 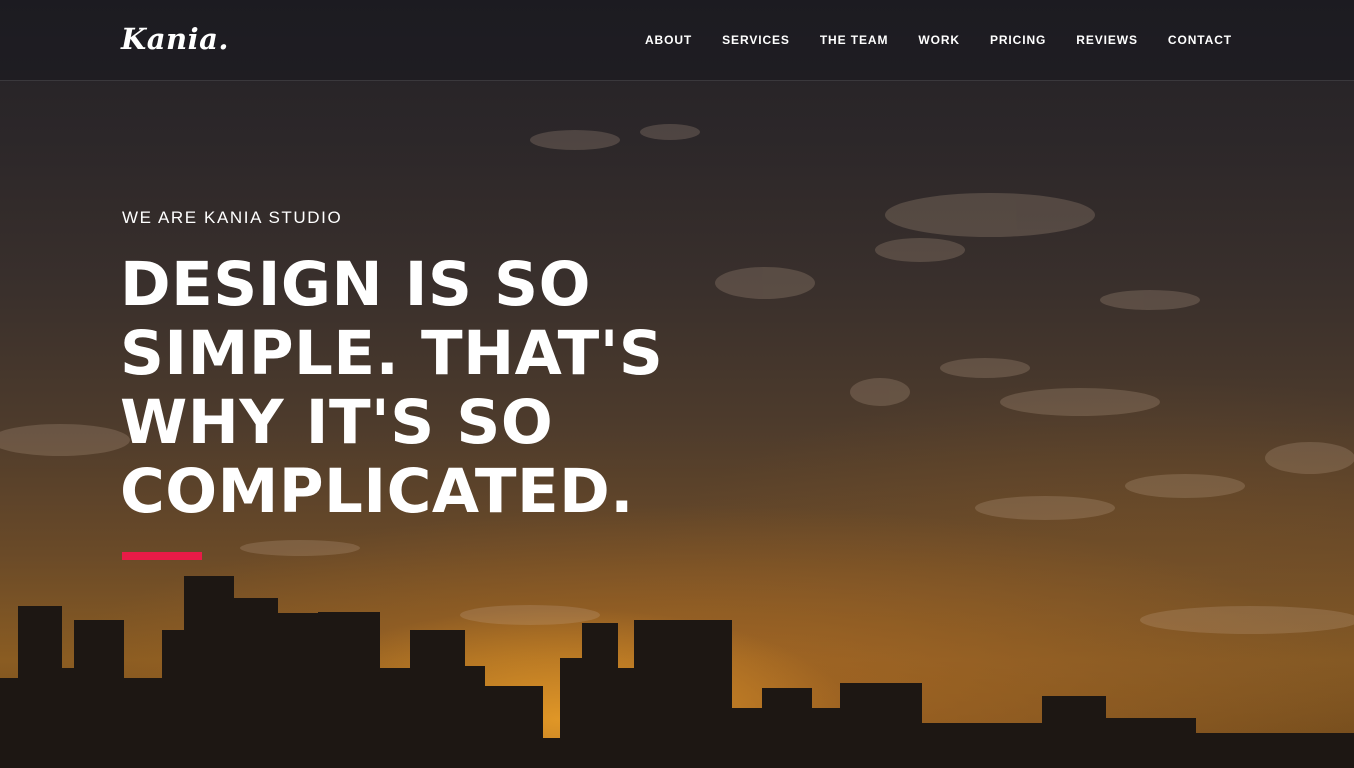 What do you see at coordinates (756, 40) in the screenshot?
I see `nav-item-services: Services` at bounding box center [756, 40].